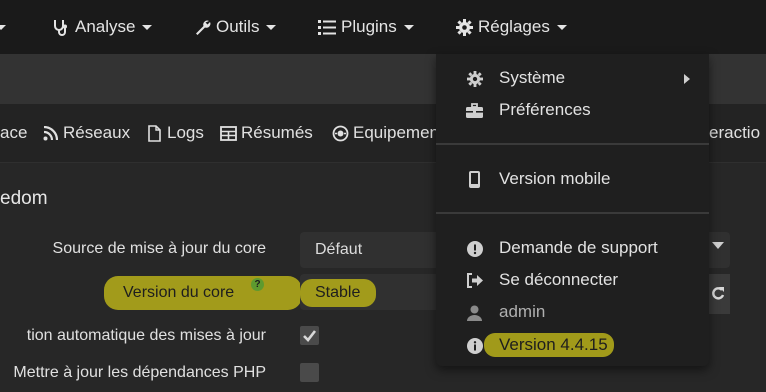 The image size is (766, 392). What do you see at coordinates (338, 292) in the screenshot?
I see `version-select-value: Stable` at bounding box center [338, 292].